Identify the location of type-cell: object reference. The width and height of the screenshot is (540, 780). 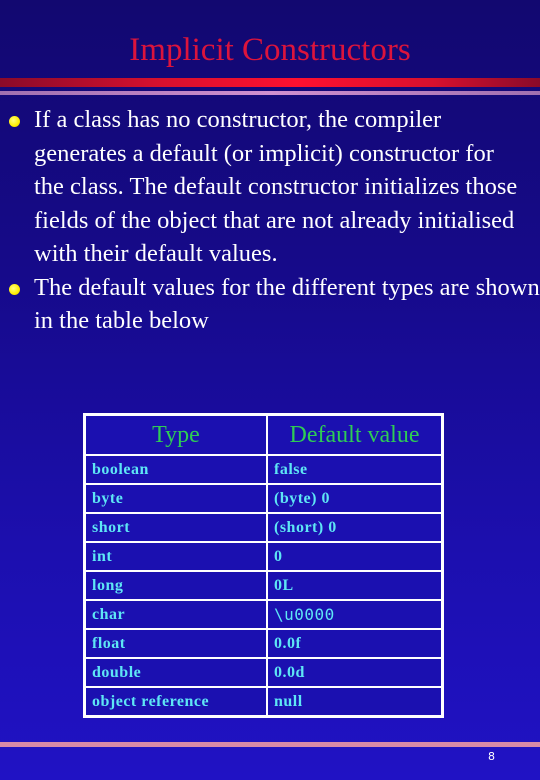
(175, 702).